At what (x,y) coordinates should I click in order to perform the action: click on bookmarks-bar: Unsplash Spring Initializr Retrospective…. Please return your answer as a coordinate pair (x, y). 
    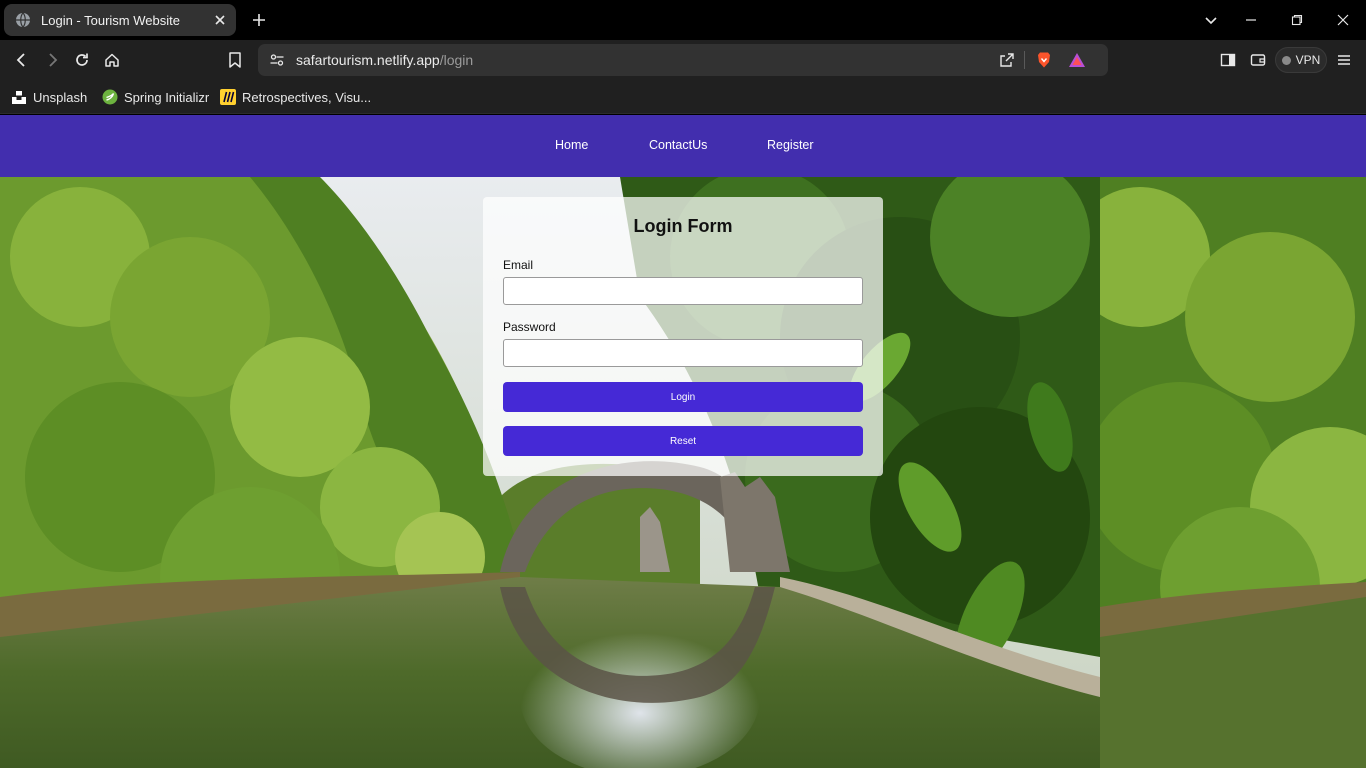
    Looking at the image, I should click on (683, 97).